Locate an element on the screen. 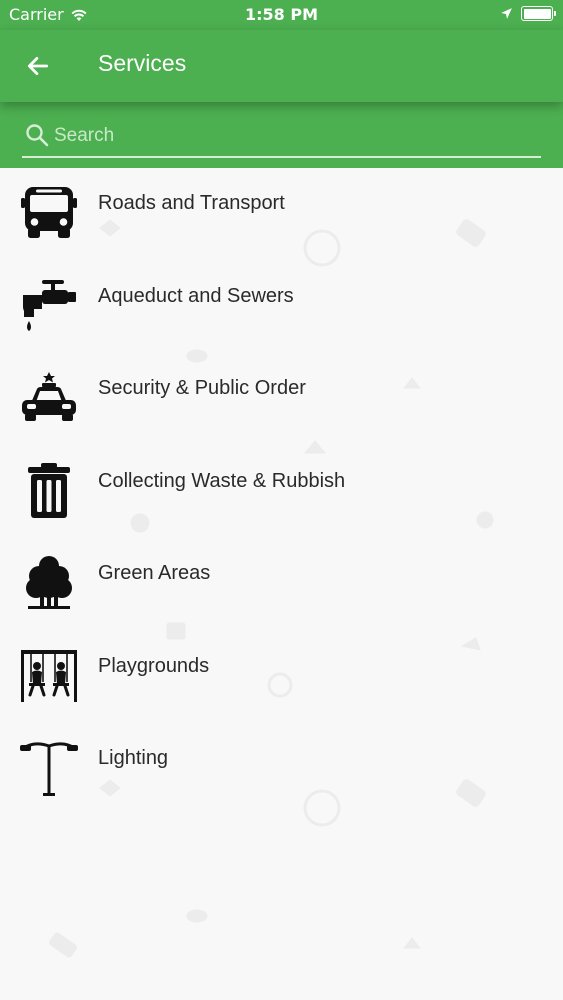 This screenshot has height=1000, width=563. status-right is located at coordinates (528, 13).